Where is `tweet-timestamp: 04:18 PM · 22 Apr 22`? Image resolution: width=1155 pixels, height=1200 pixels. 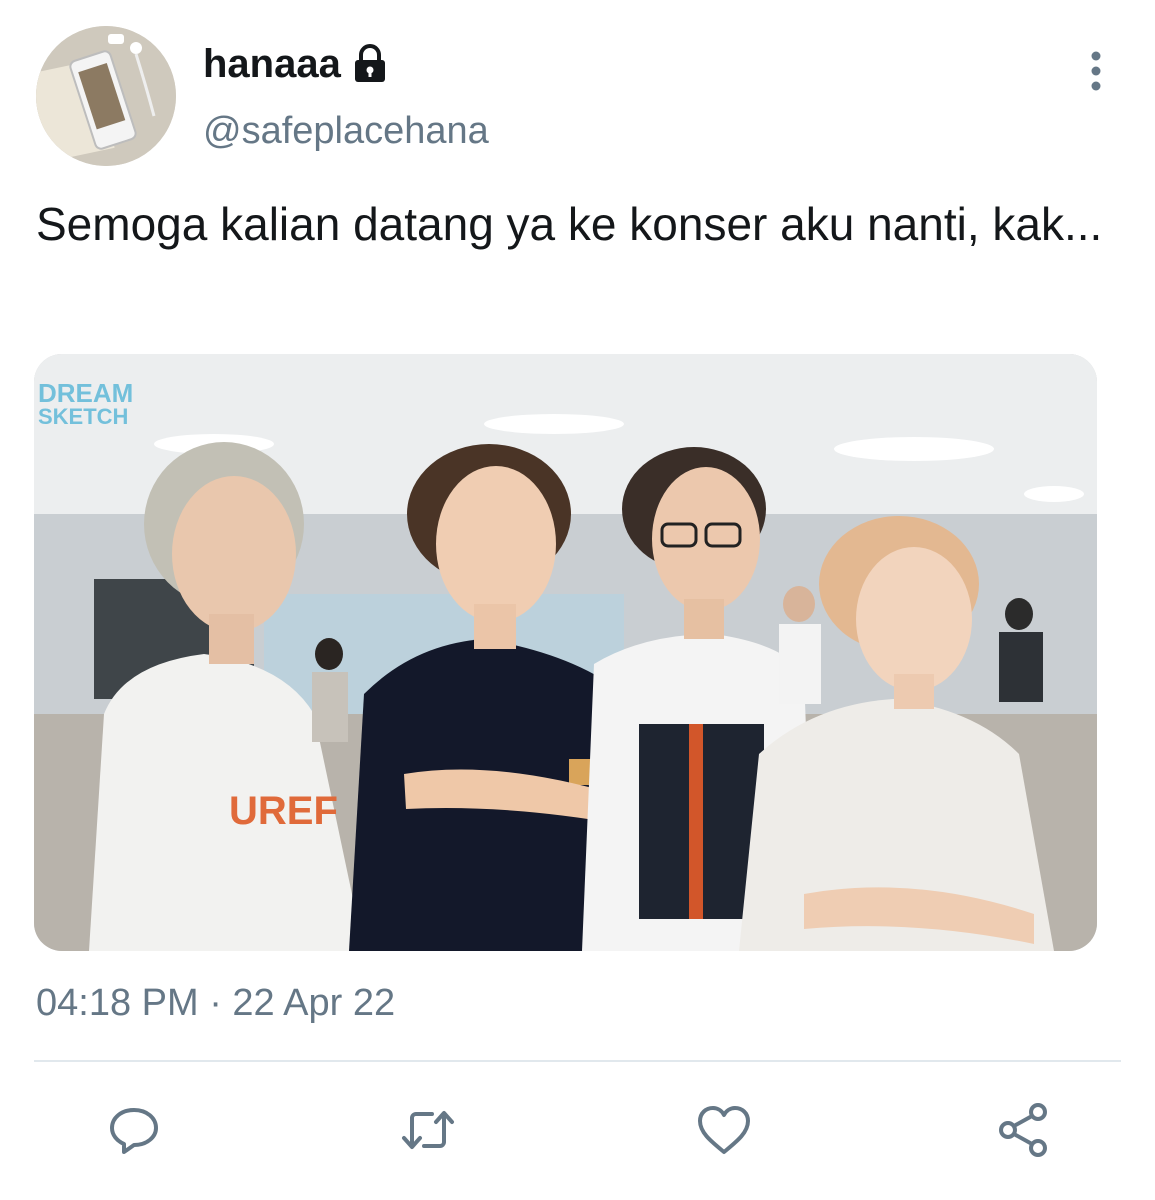 tweet-timestamp: 04:18 PM · 22 Apr 22 is located at coordinates (215, 1003).